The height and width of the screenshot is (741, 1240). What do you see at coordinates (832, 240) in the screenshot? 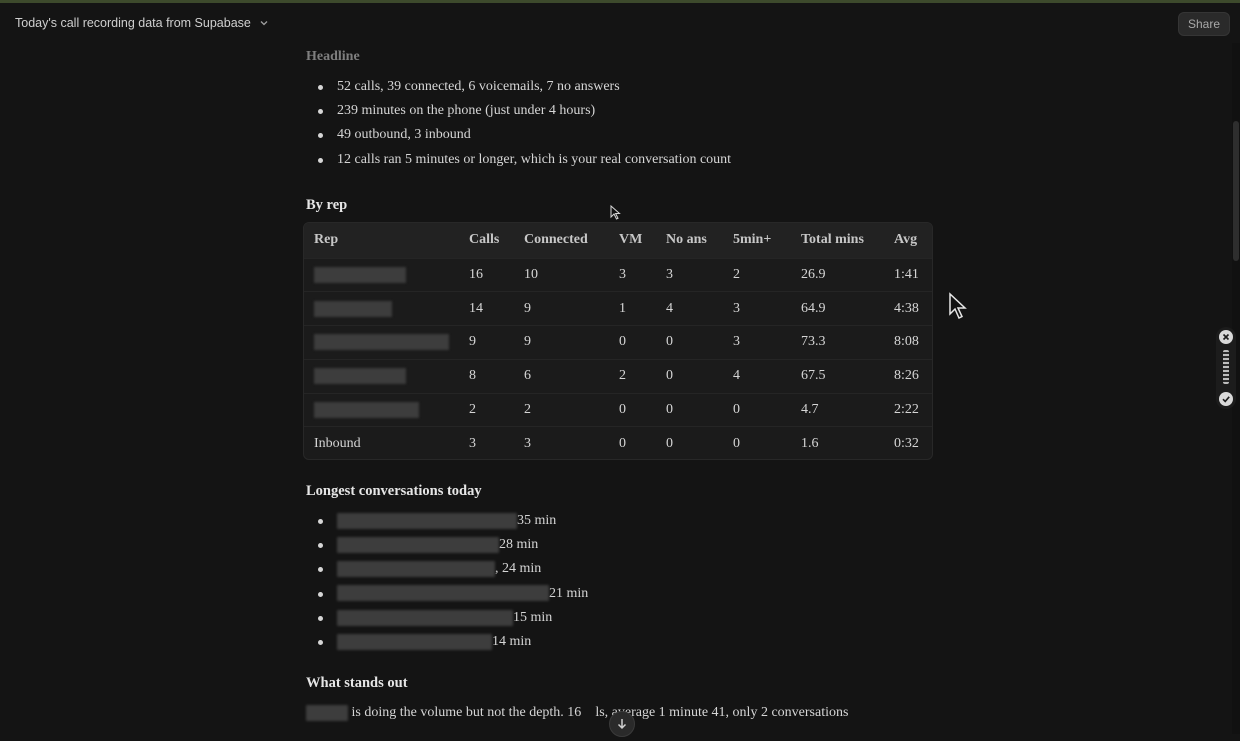
I see `column-header: Total mins` at bounding box center [832, 240].